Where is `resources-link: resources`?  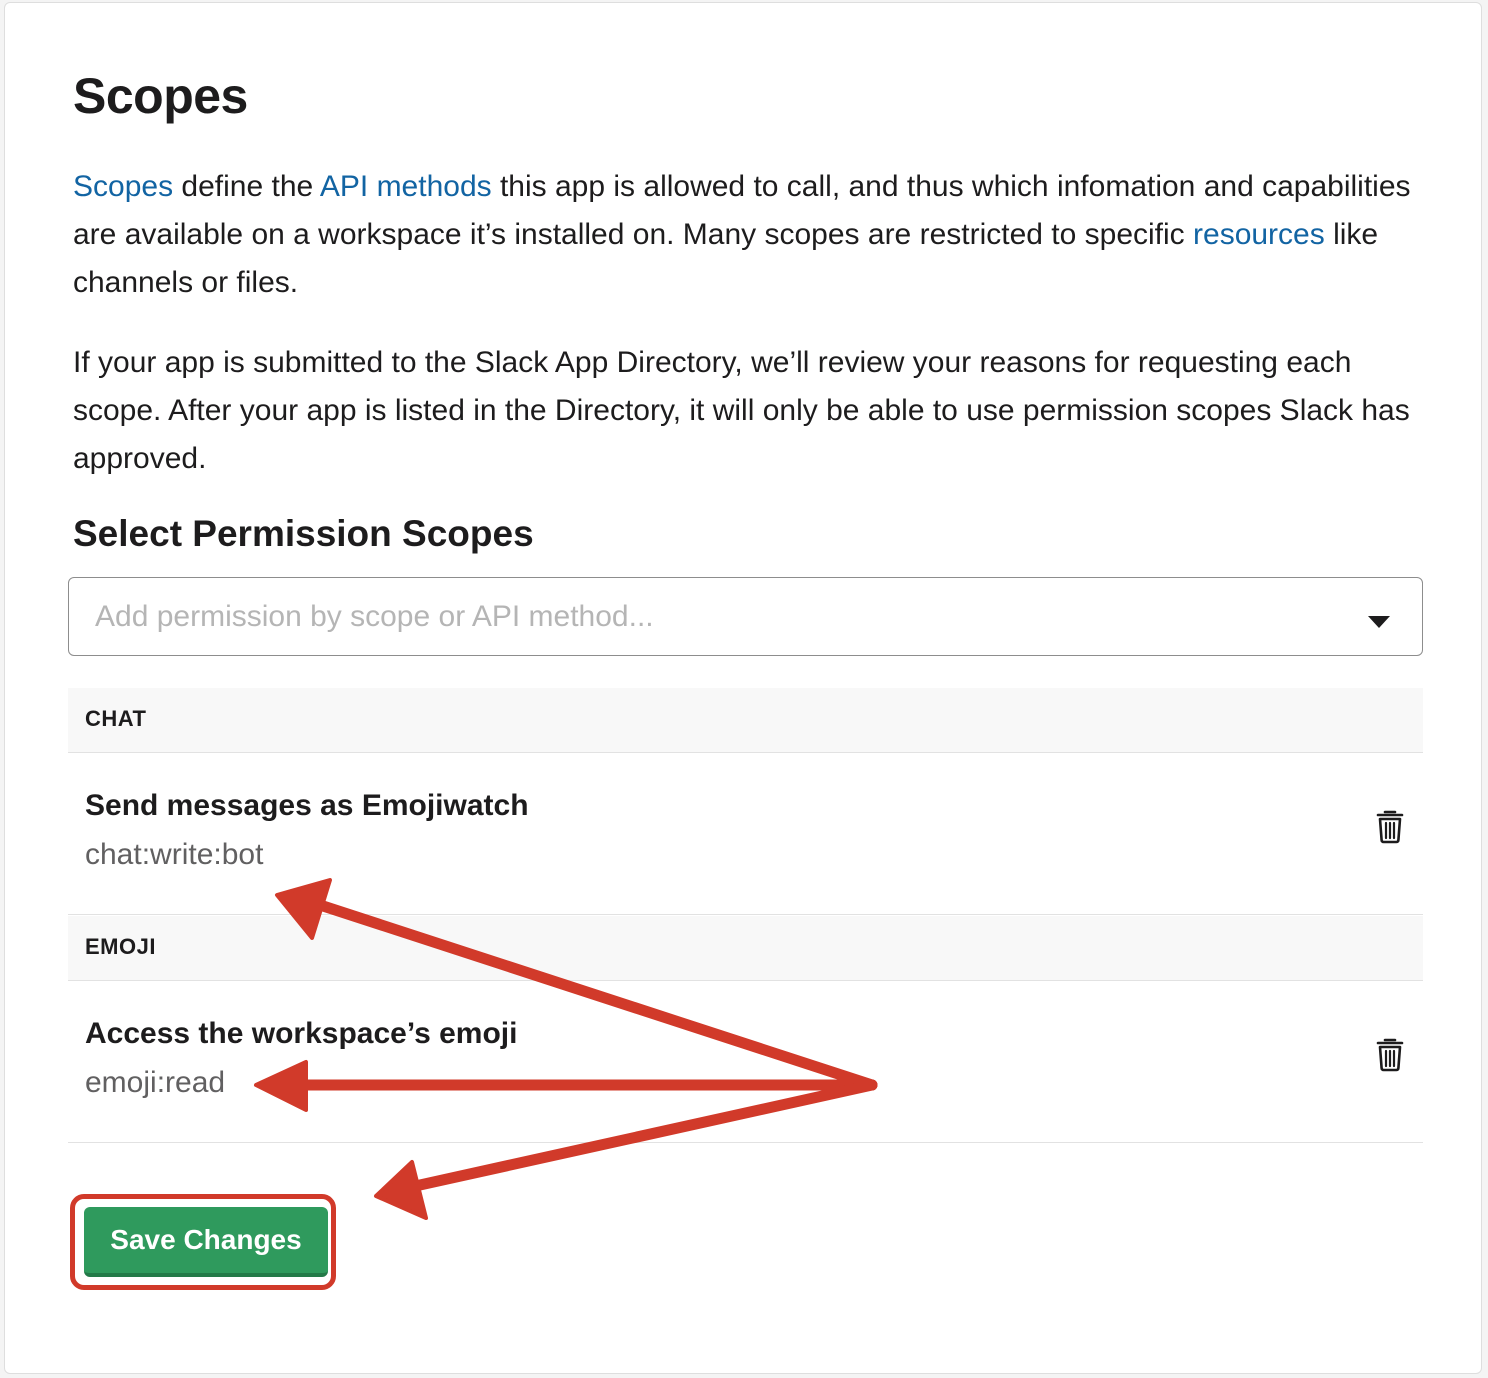 resources-link: resources is located at coordinates (1259, 234).